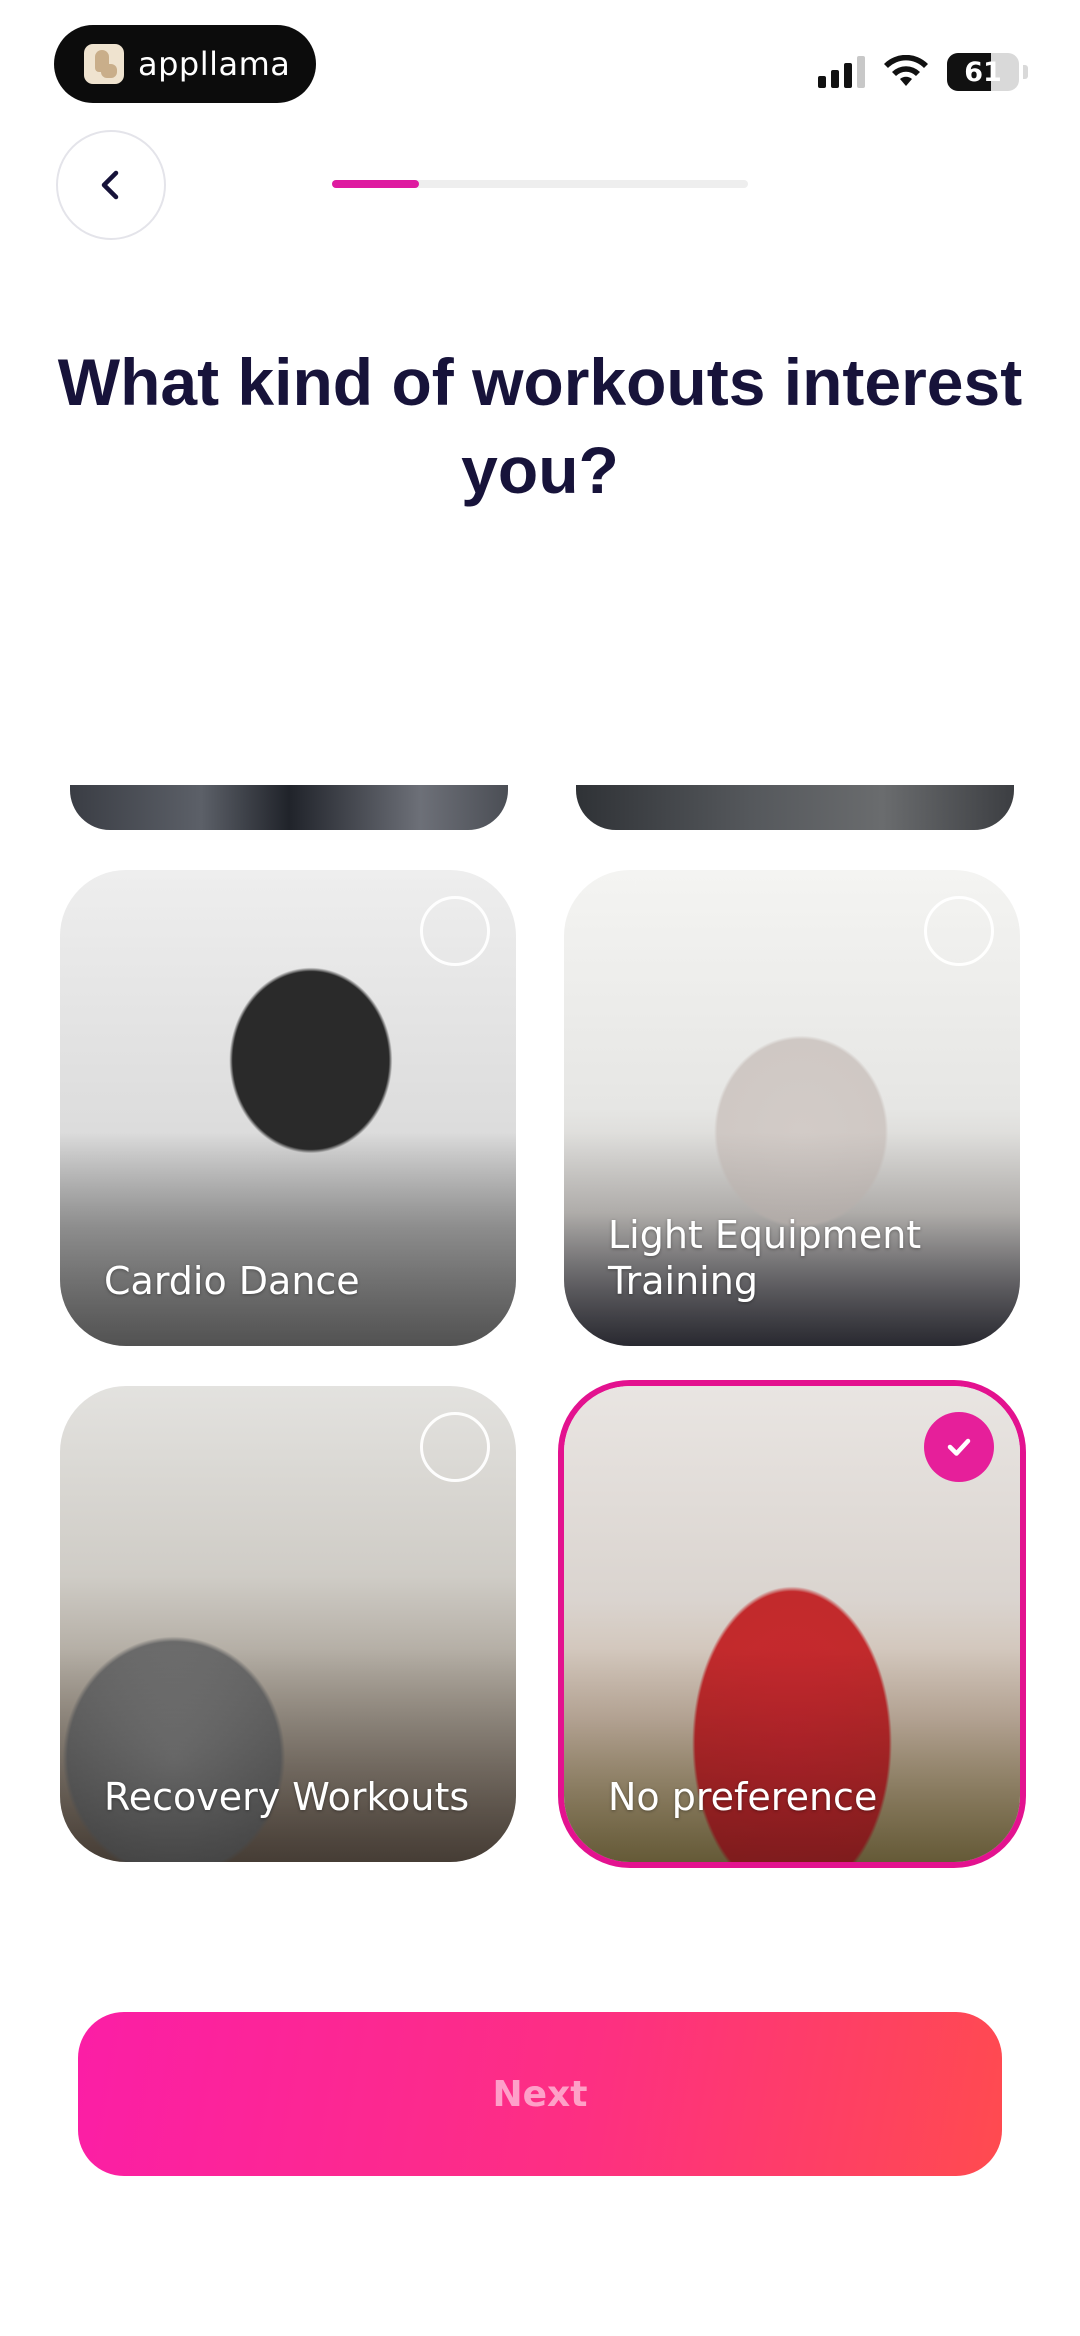 The image size is (1080, 2336). I want to click on app-source-label: appllama, so click(214, 64).